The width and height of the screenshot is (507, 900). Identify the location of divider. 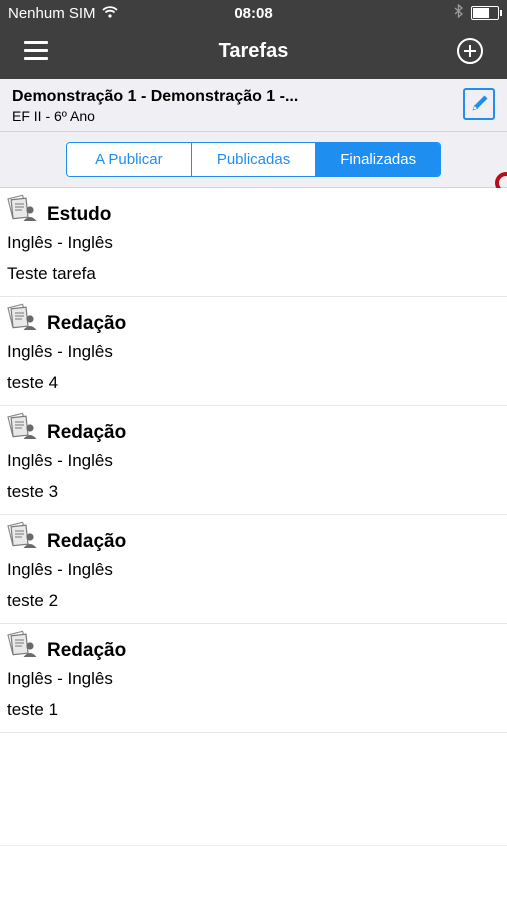
(253, 845).